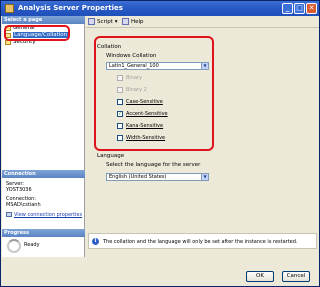 This screenshot has height=287, width=320. I want to click on collation-group-label: Collation, so click(109, 47).